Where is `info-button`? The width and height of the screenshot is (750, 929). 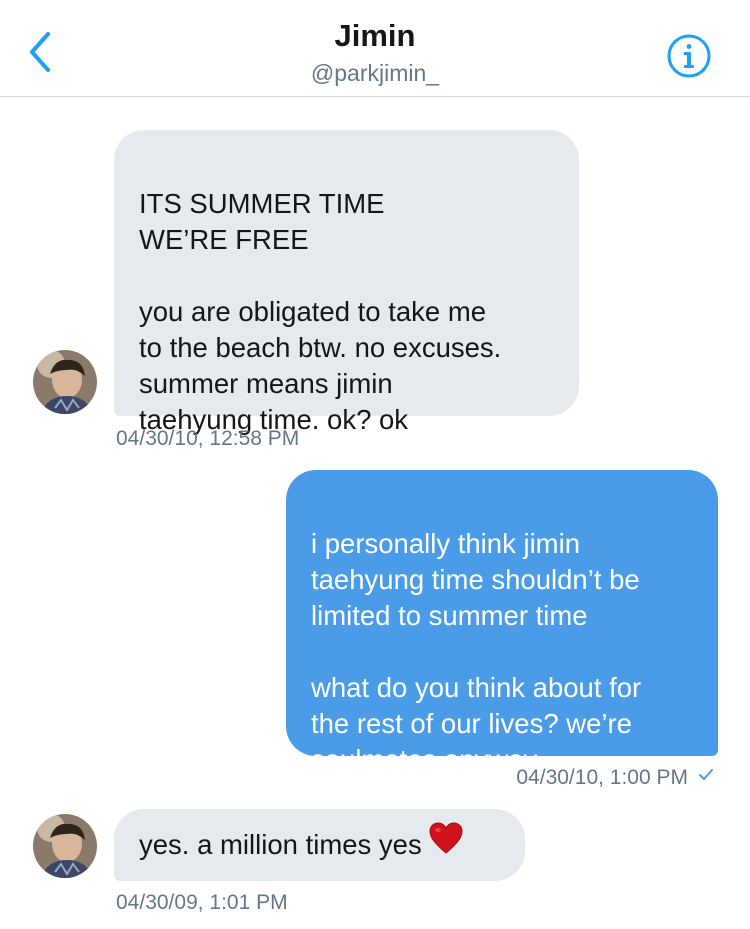 info-button is located at coordinates (689, 56).